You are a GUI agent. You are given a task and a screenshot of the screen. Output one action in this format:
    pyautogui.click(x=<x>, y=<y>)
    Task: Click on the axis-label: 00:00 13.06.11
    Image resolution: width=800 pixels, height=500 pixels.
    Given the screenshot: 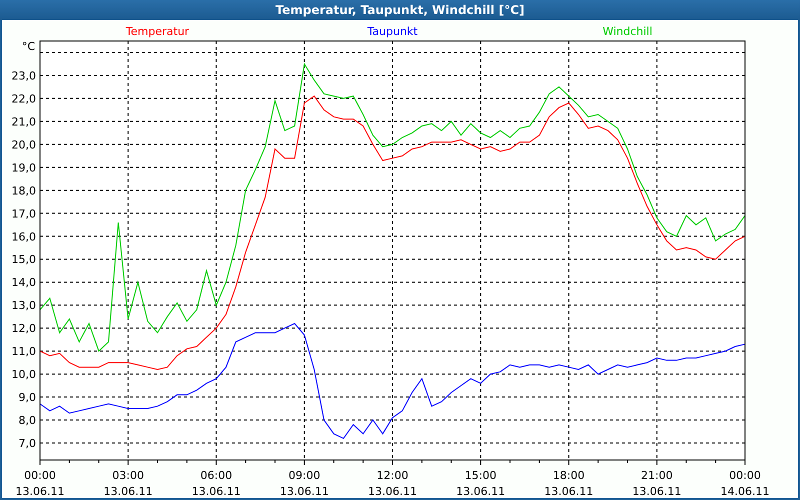 What is the action you would take?
    pyautogui.click(x=40, y=483)
    